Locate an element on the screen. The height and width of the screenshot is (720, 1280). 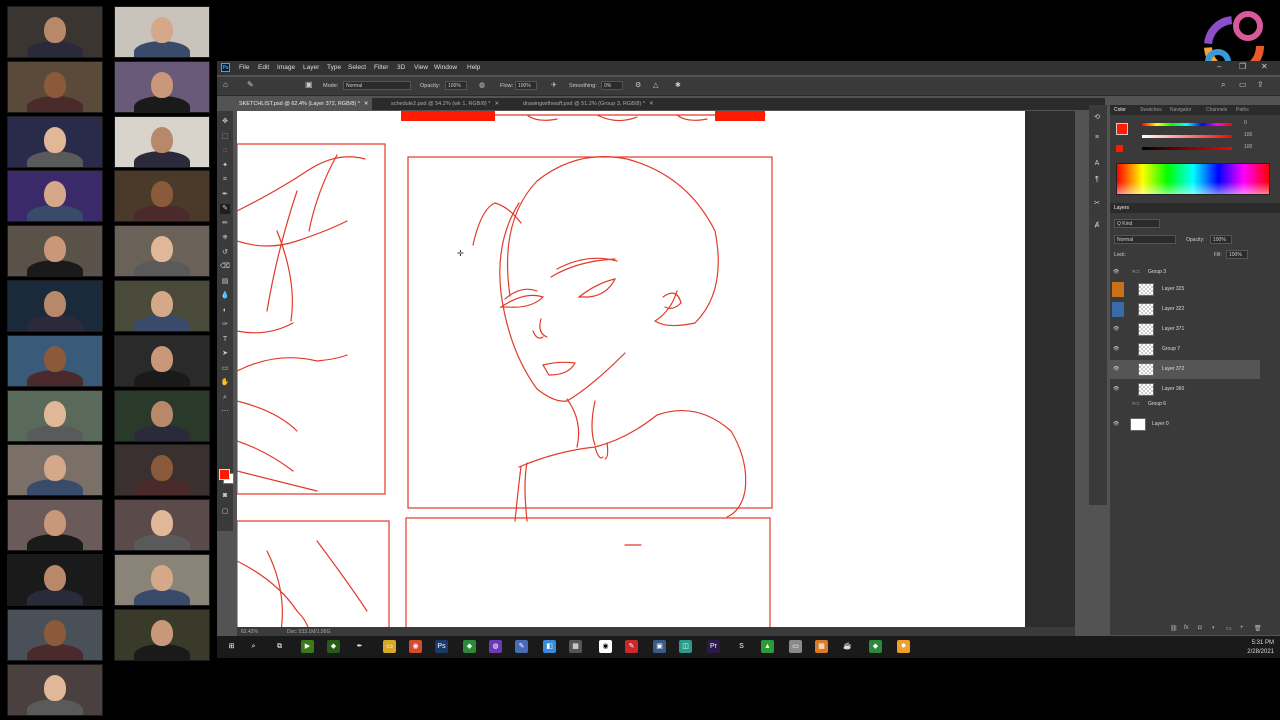
dodge-tool-icon: ◐ is located at coordinates (225, 311).